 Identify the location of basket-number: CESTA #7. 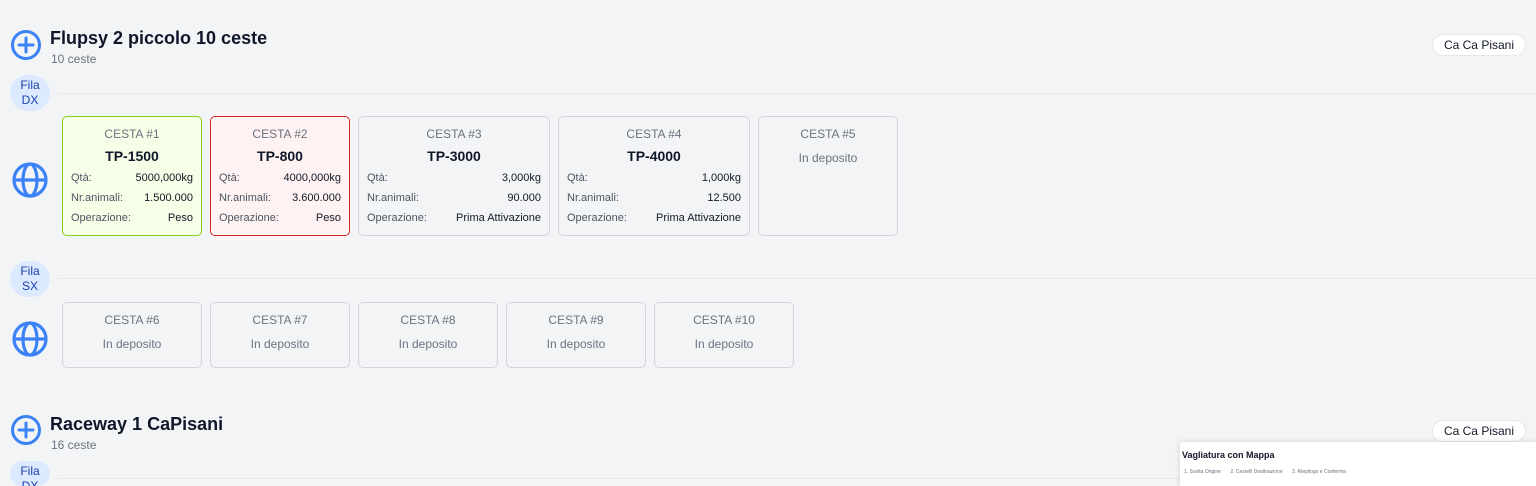
(280, 320).